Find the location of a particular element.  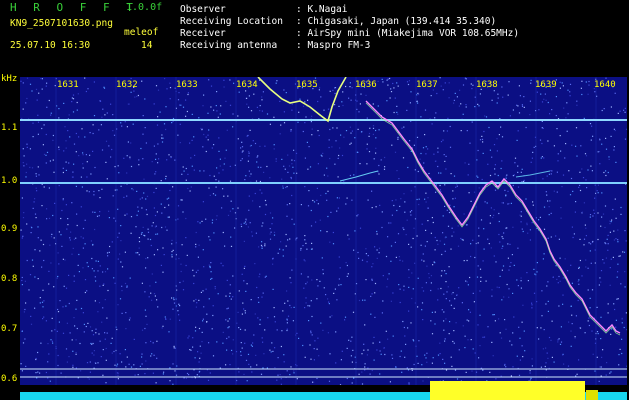

y-tick-1-1: 1.1 is located at coordinates (9, 128).